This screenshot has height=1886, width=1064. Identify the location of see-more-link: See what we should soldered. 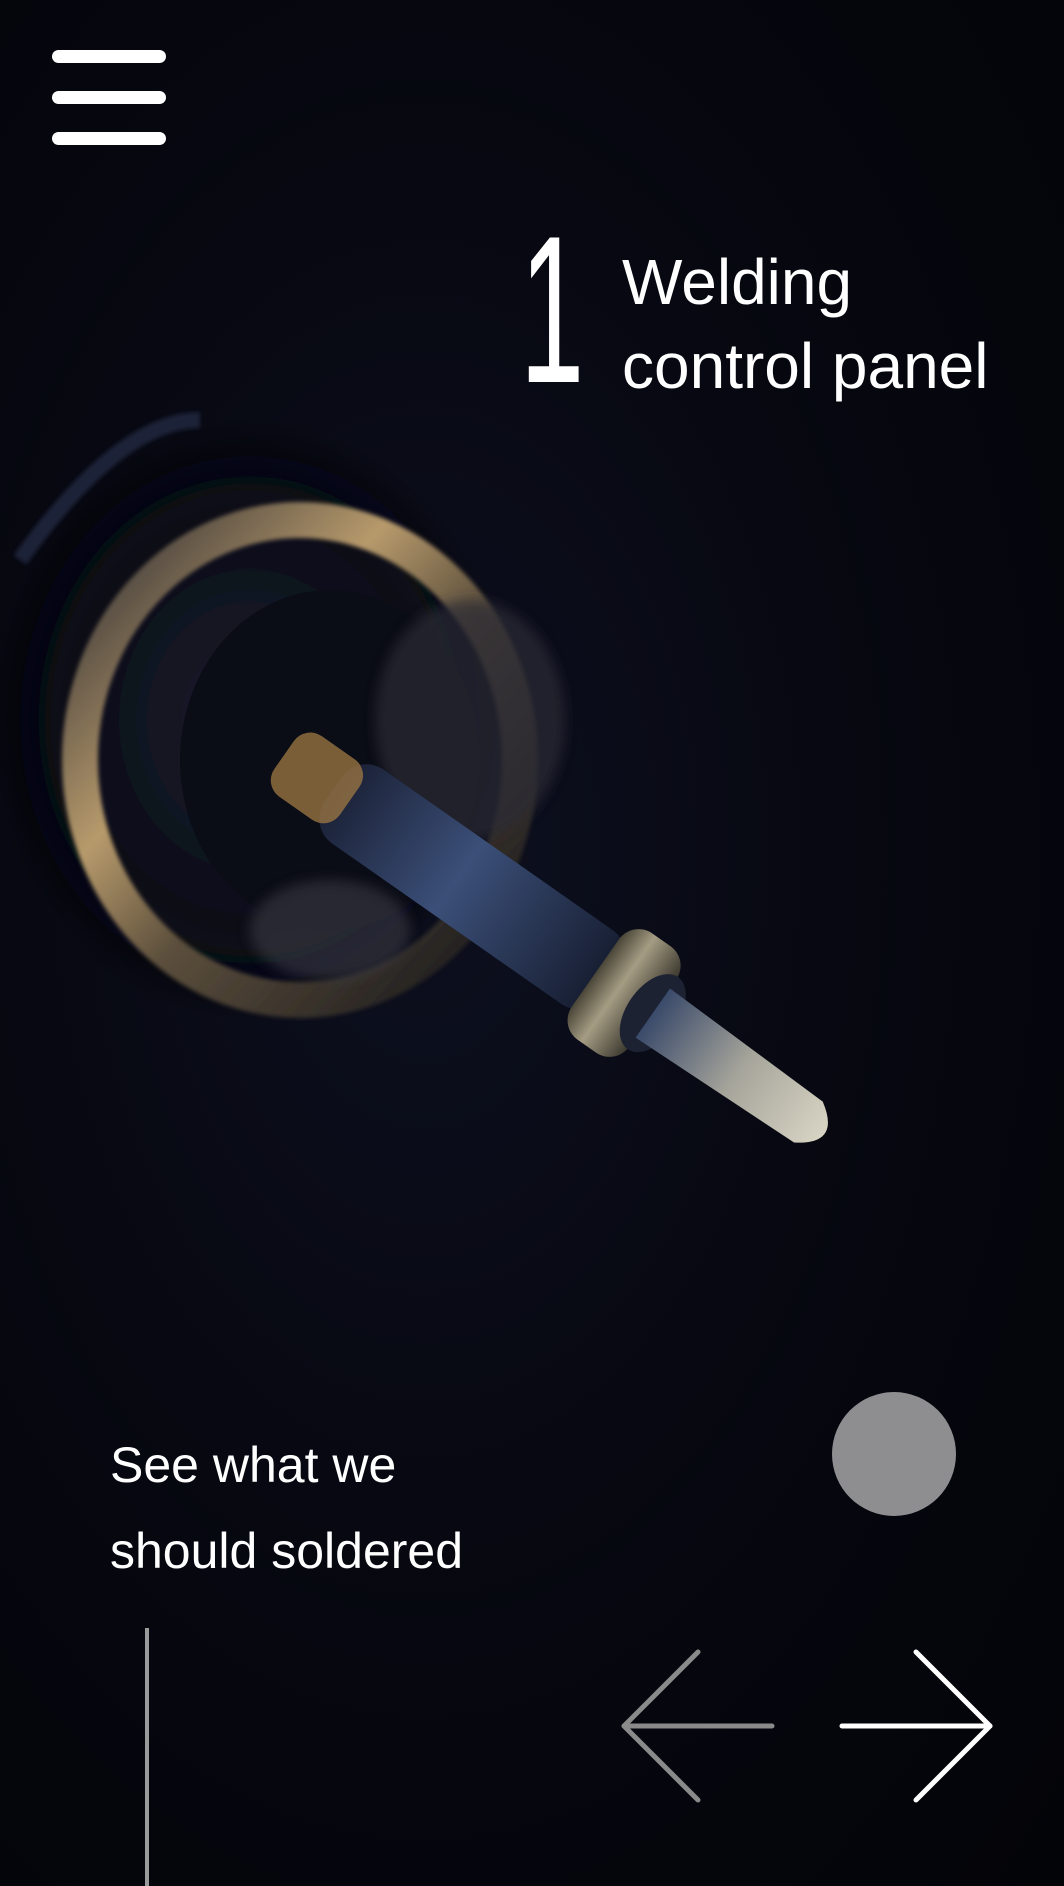
(320, 1508).